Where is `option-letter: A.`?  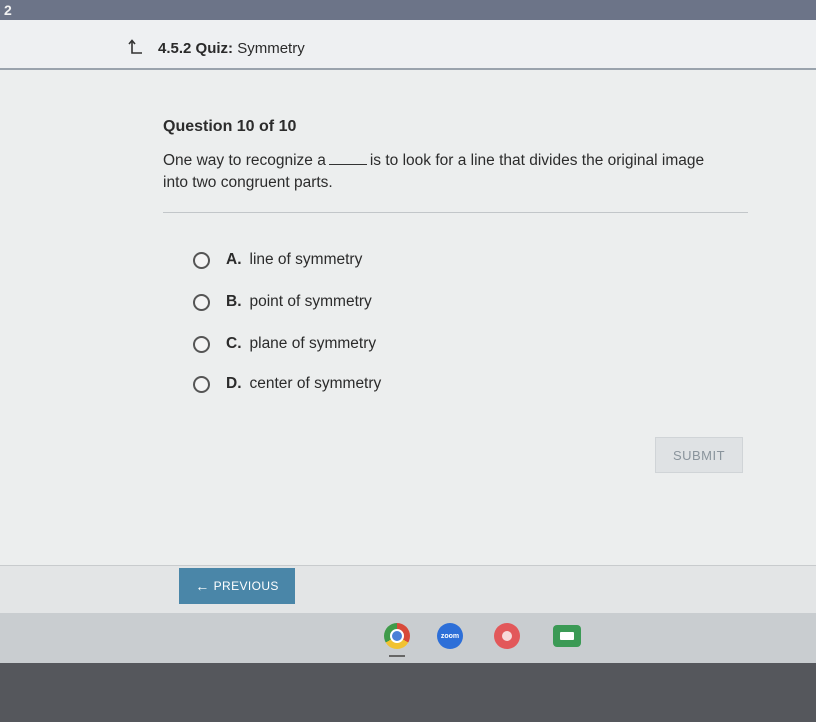 option-letter: A. is located at coordinates (234, 259).